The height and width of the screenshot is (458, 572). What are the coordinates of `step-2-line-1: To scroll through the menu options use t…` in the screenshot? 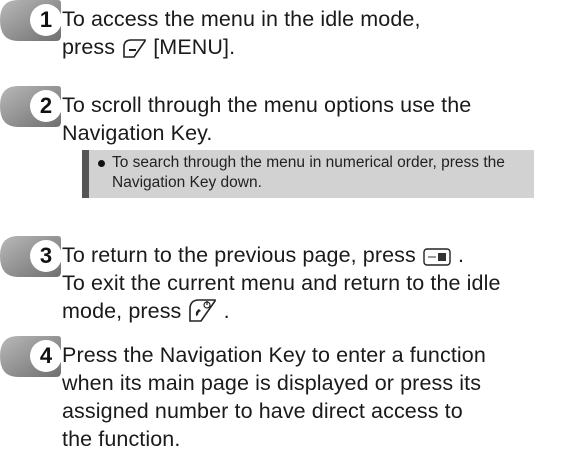 It's located at (267, 105).